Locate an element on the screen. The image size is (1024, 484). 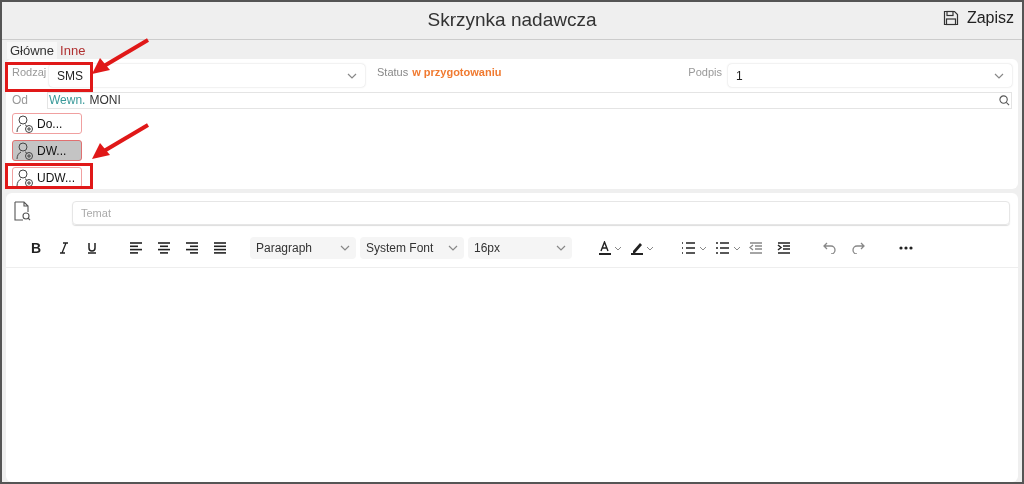
undo-icon is located at coordinates (830, 248).